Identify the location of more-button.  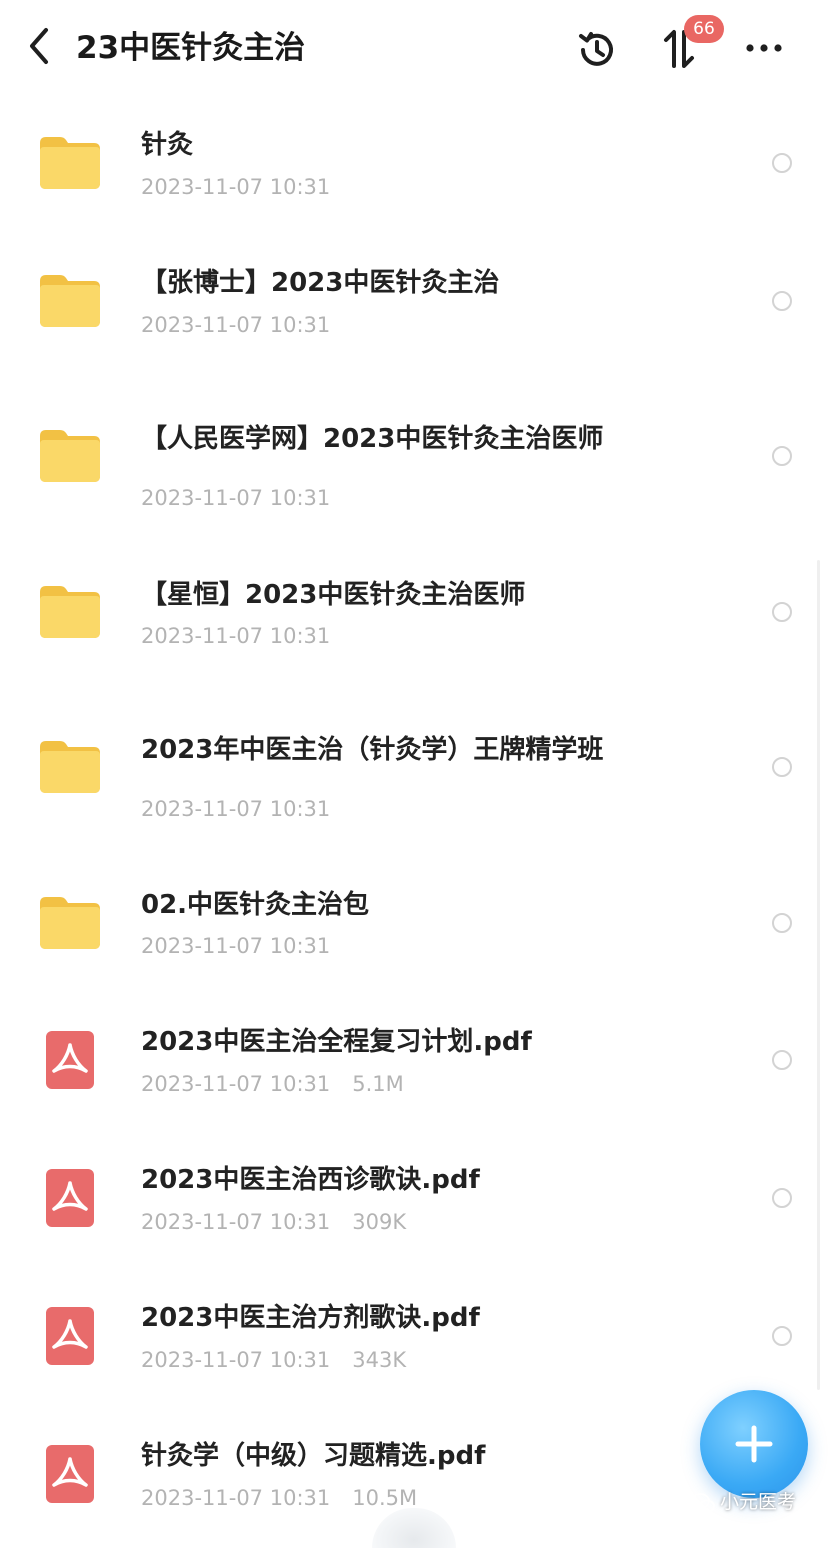
(764, 48).